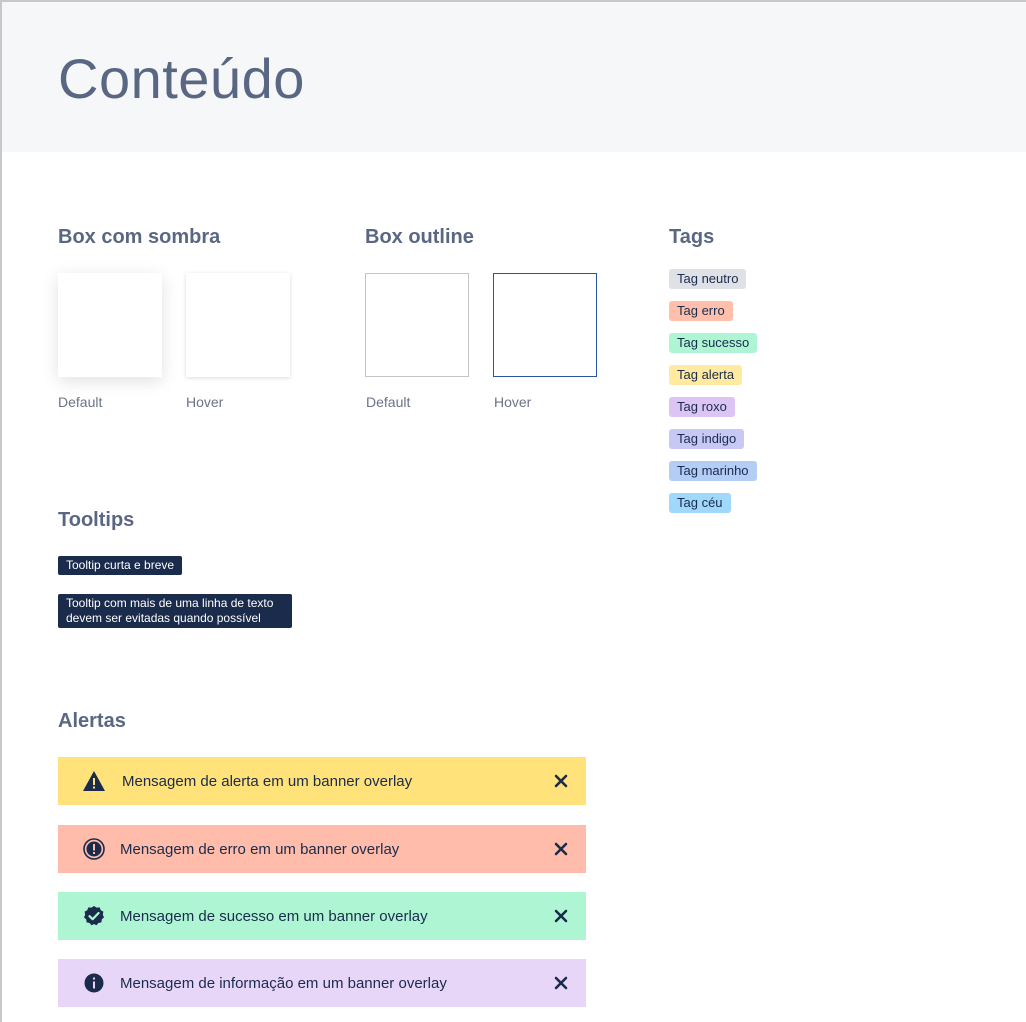 The width and height of the screenshot is (1026, 1022). Describe the element at coordinates (514, 77) in the screenshot. I see `page-header: Conteúdo` at that location.